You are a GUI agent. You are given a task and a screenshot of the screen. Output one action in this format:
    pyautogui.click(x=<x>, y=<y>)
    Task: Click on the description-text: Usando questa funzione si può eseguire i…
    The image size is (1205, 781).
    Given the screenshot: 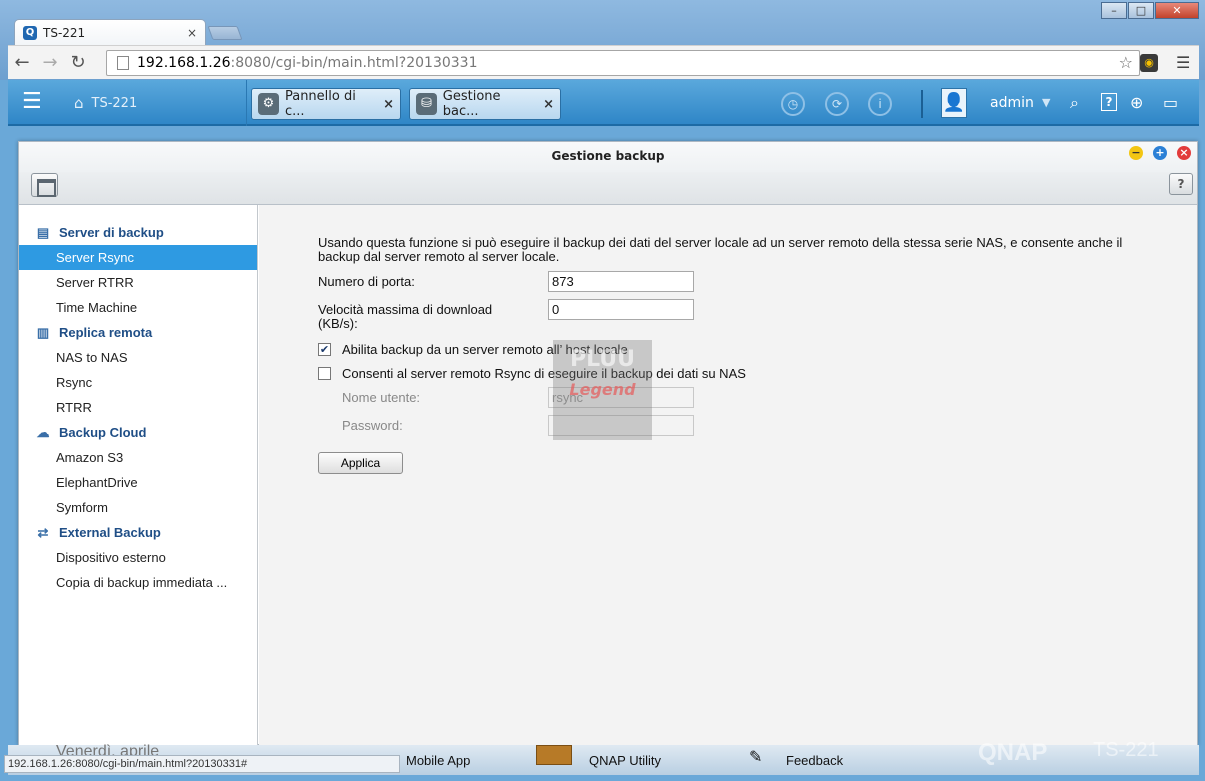 What is the action you would take?
    pyautogui.click(x=720, y=249)
    